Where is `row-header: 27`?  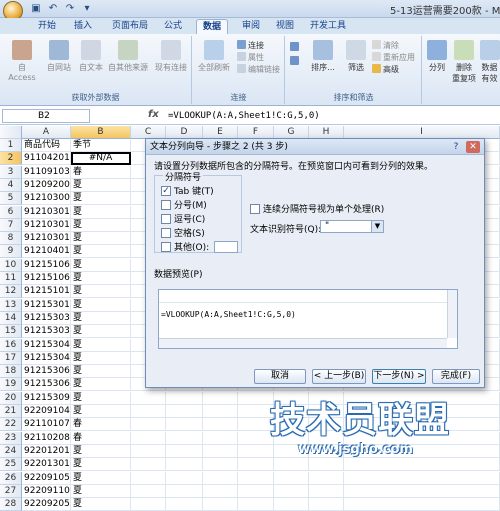 row-header: 27 is located at coordinates (11, 491).